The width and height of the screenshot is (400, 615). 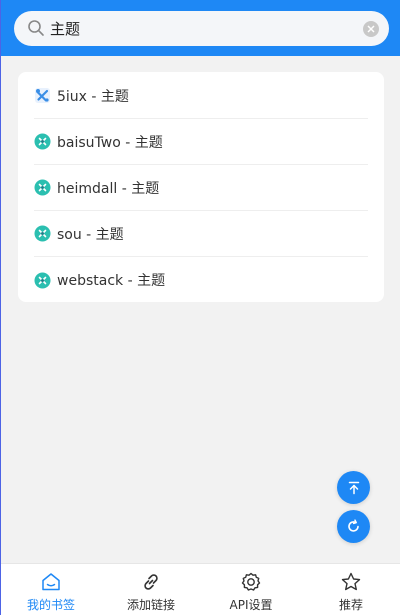 What do you see at coordinates (36, 28) in the screenshot?
I see `search-icon` at bounding box center [36, 28].